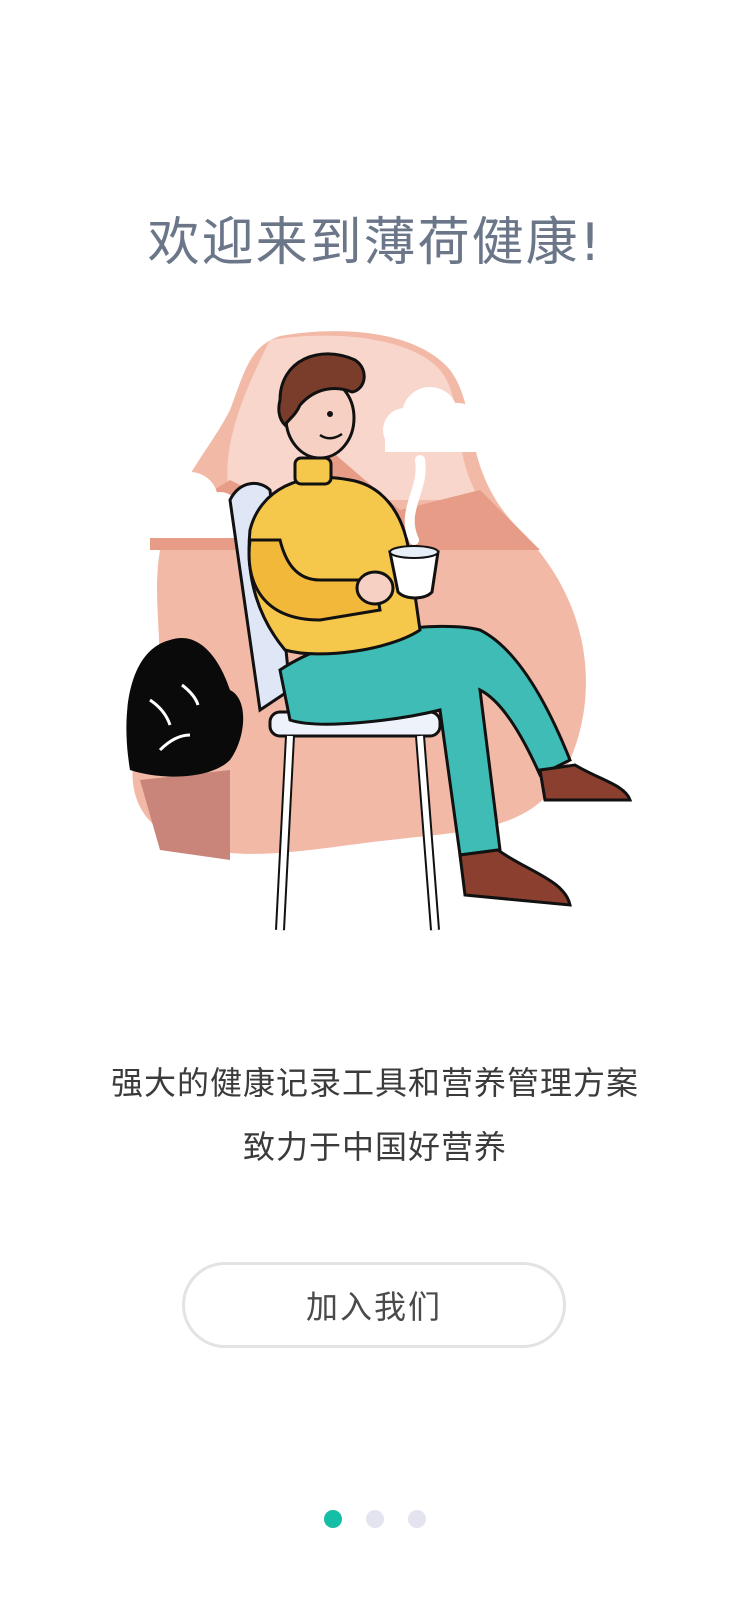 The image size is (750, 1624). I want to click on shoe-left, so click(515, 877).